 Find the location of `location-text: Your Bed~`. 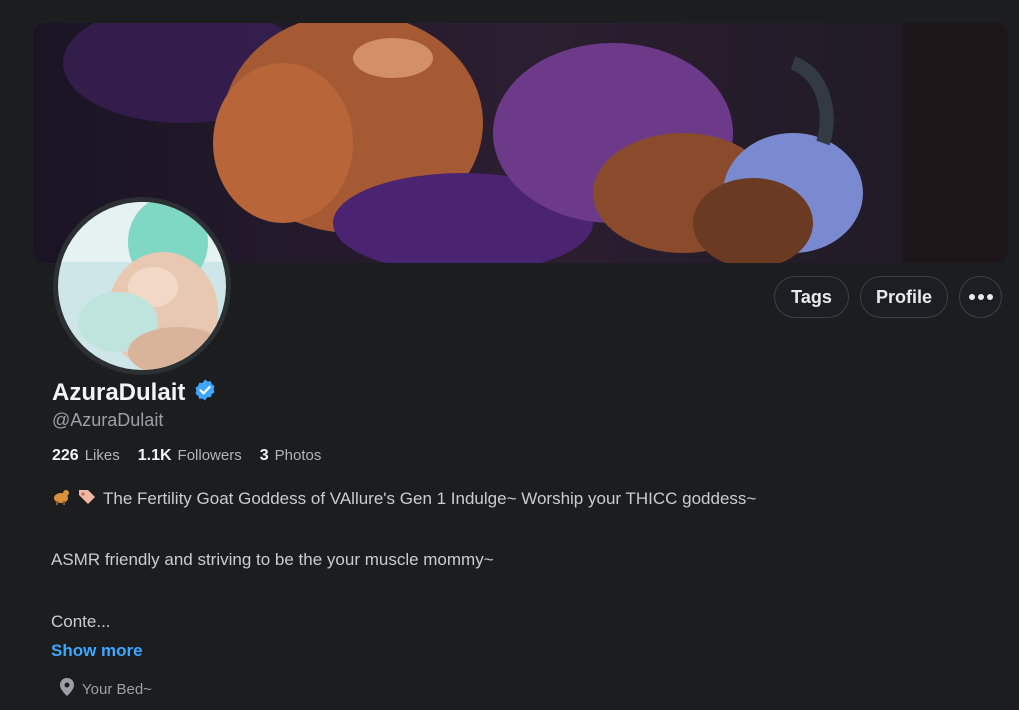

location-text: Your Bed~ is located at coordinates (117, 689).